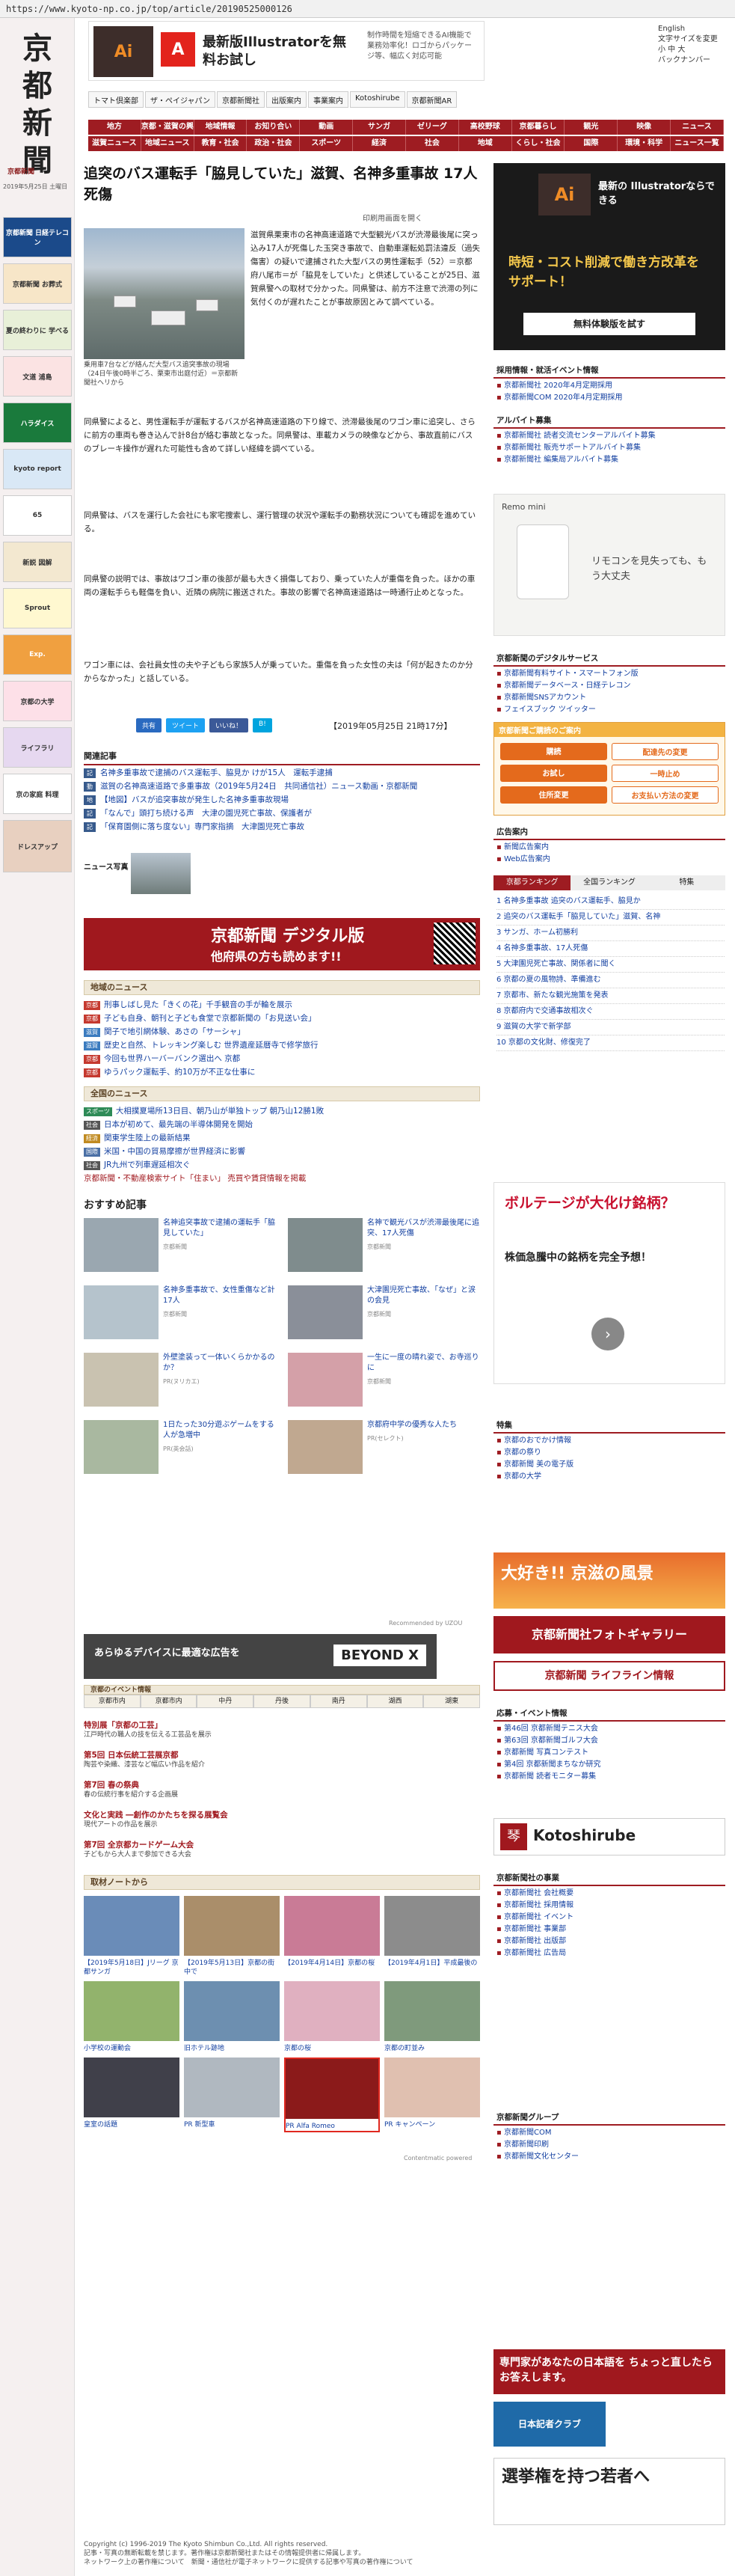 This screenshot has height=2576, width=735. I want to click on company-link: 京都新聞社 広告局, so click(610, 1954).